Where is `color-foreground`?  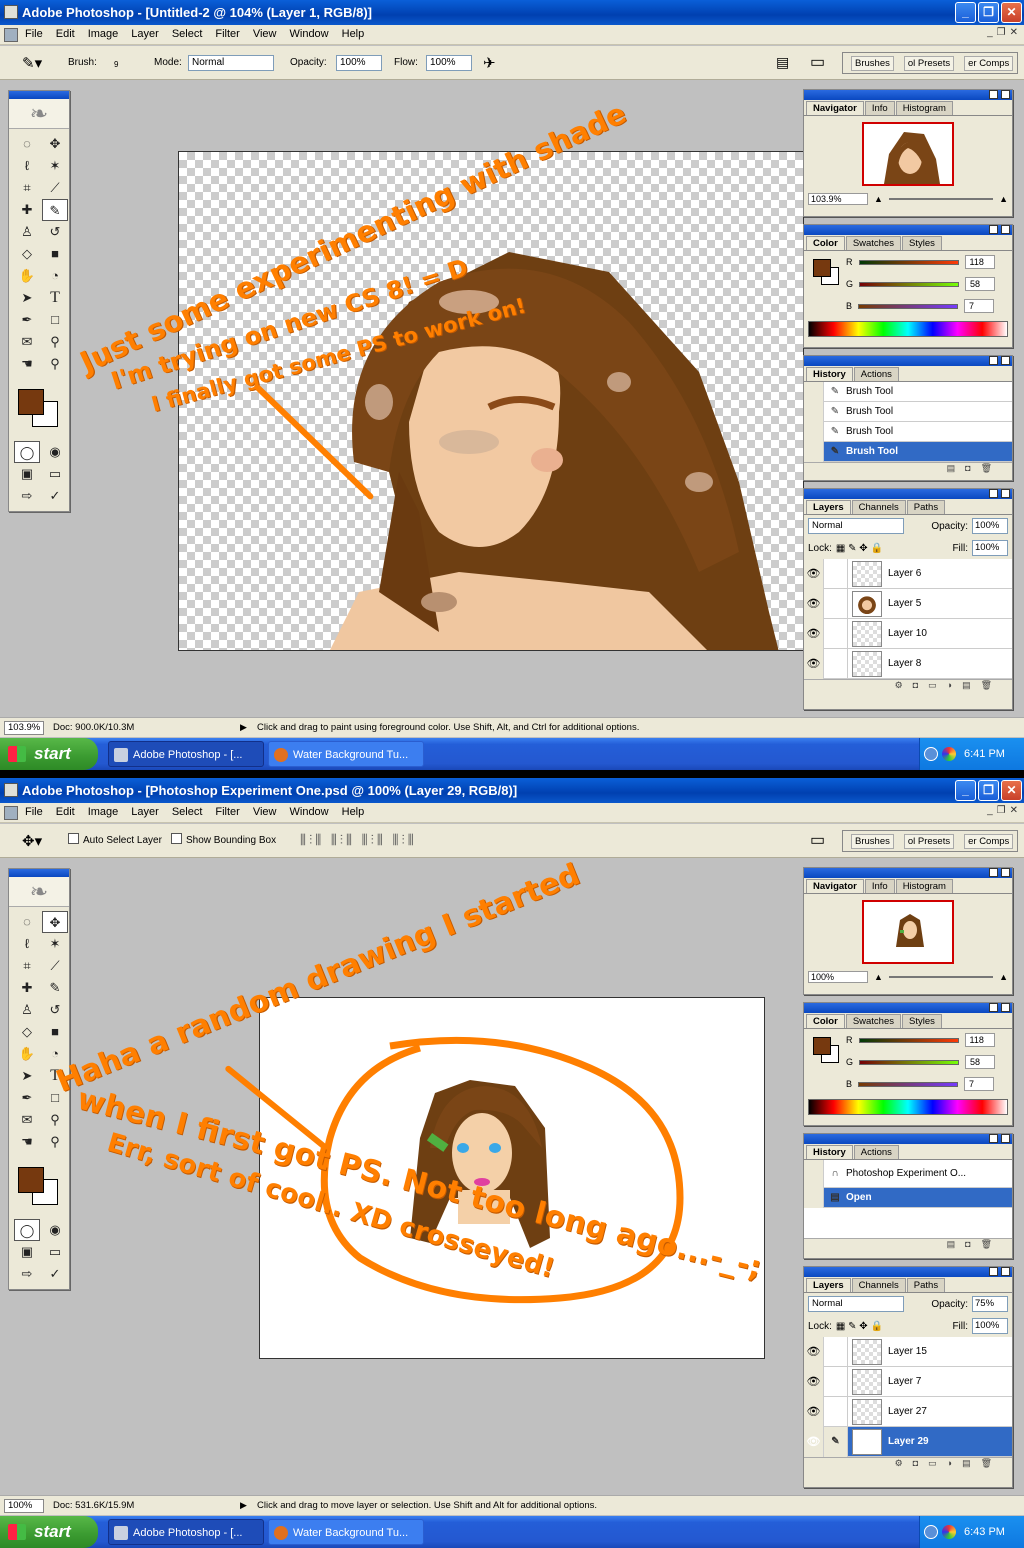
color-foreground is located at coordinates (822, 1046).